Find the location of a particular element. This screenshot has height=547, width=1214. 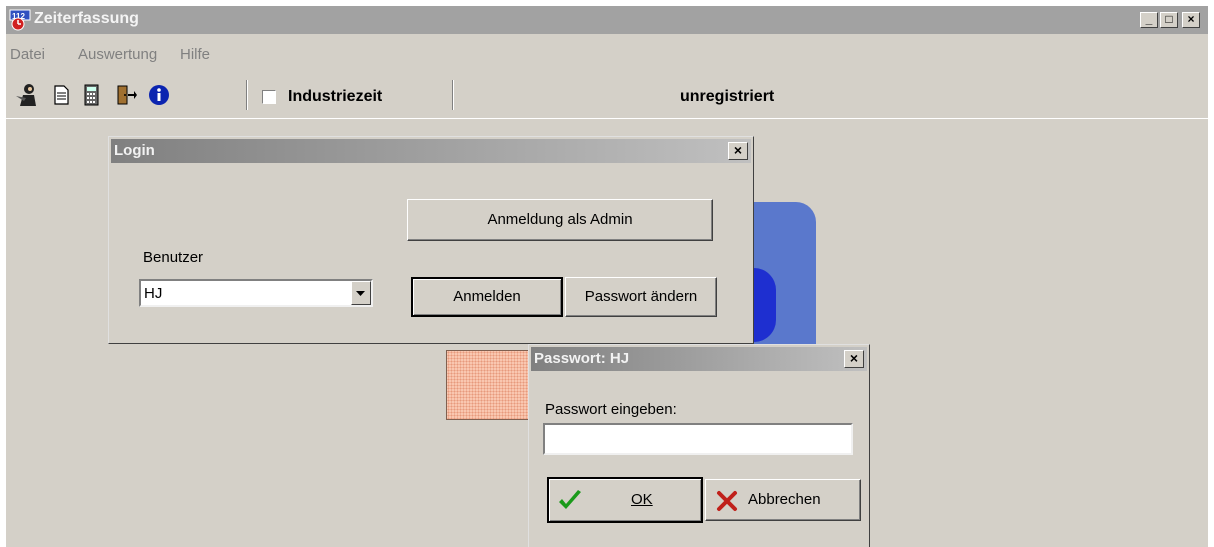

checkmark-icon is located at coordinates (570, 499).